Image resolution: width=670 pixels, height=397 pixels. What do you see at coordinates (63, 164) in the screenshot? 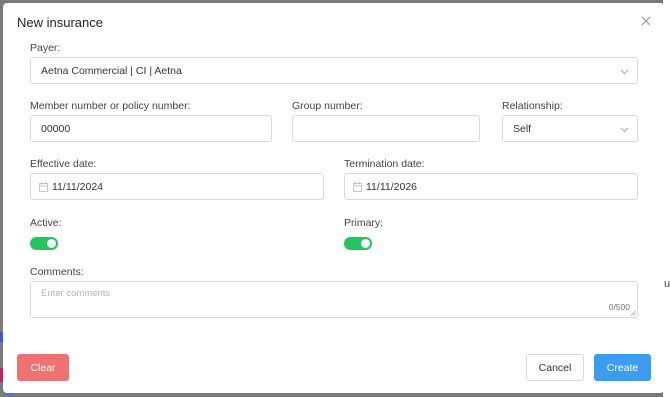
I see `effective-date-label: Effective date:` at bounding box center [63, 164].